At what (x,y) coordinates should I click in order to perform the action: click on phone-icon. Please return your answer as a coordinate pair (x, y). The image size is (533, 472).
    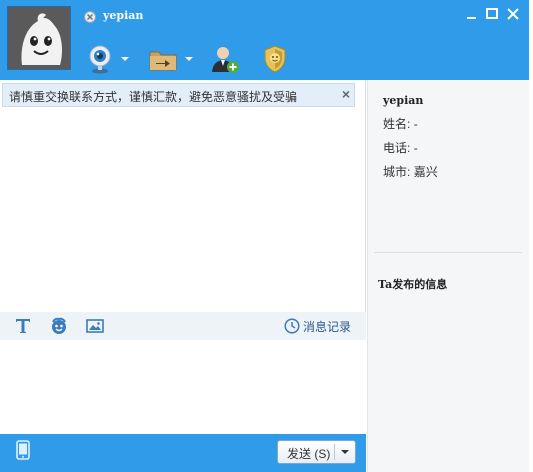
    Looking at the image, I should click on (23, 450).